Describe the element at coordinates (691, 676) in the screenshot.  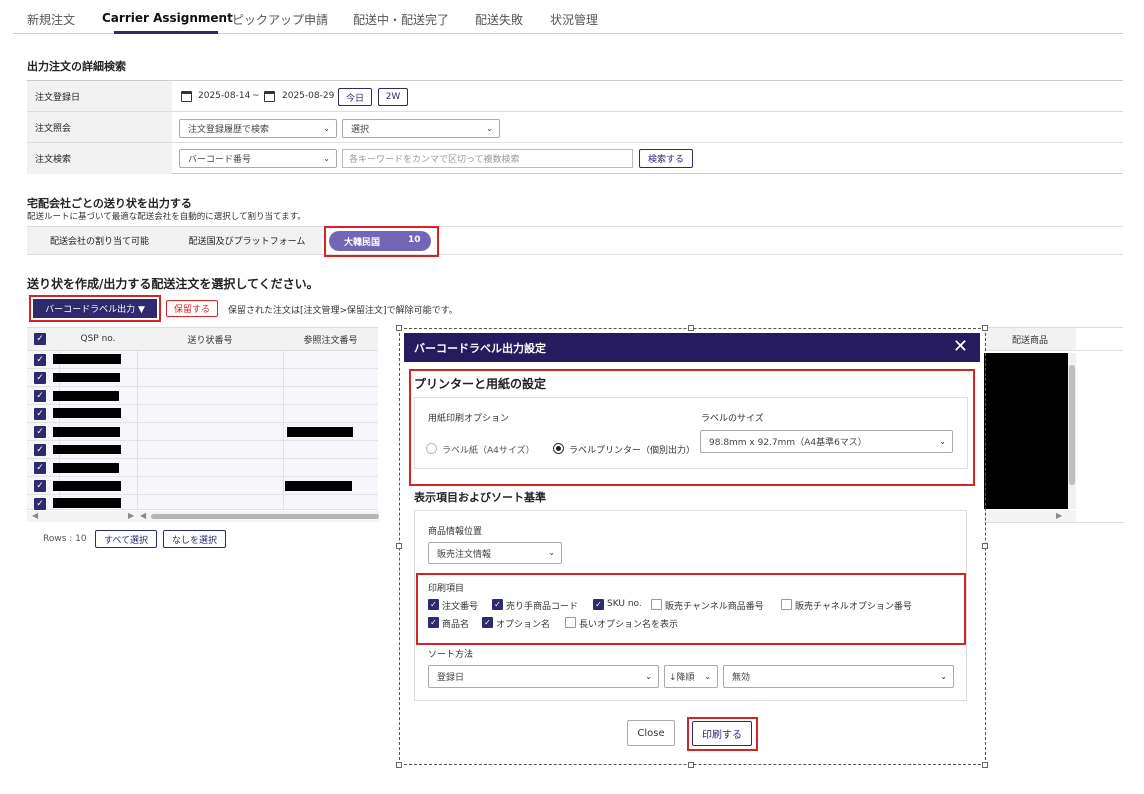
I see `sort-order-select: ↓降順 ⌄` at that location.